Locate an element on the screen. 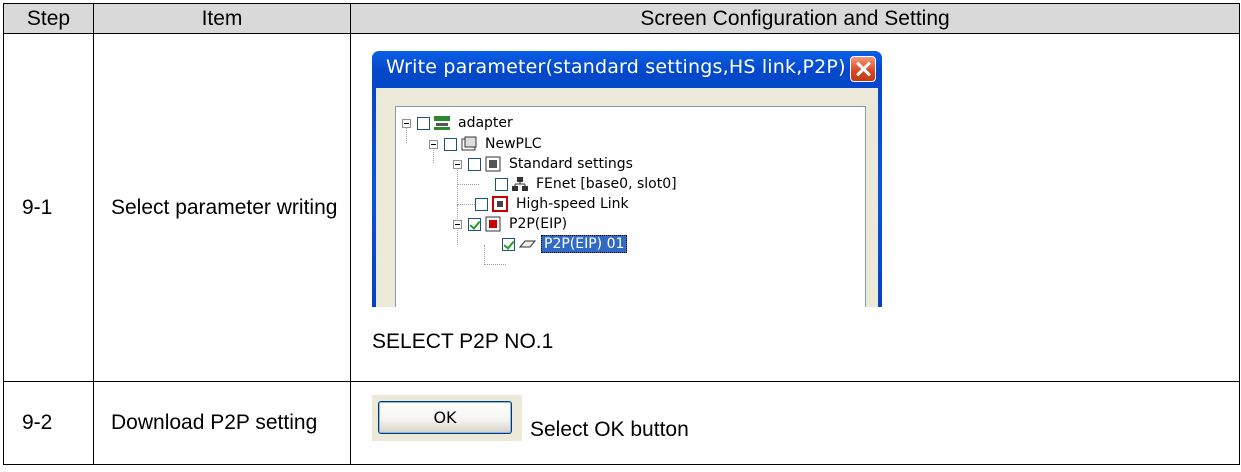 The height and width of the screenshot is (472, 1241). checkbox-adapter is located at coordinates (423, 123).